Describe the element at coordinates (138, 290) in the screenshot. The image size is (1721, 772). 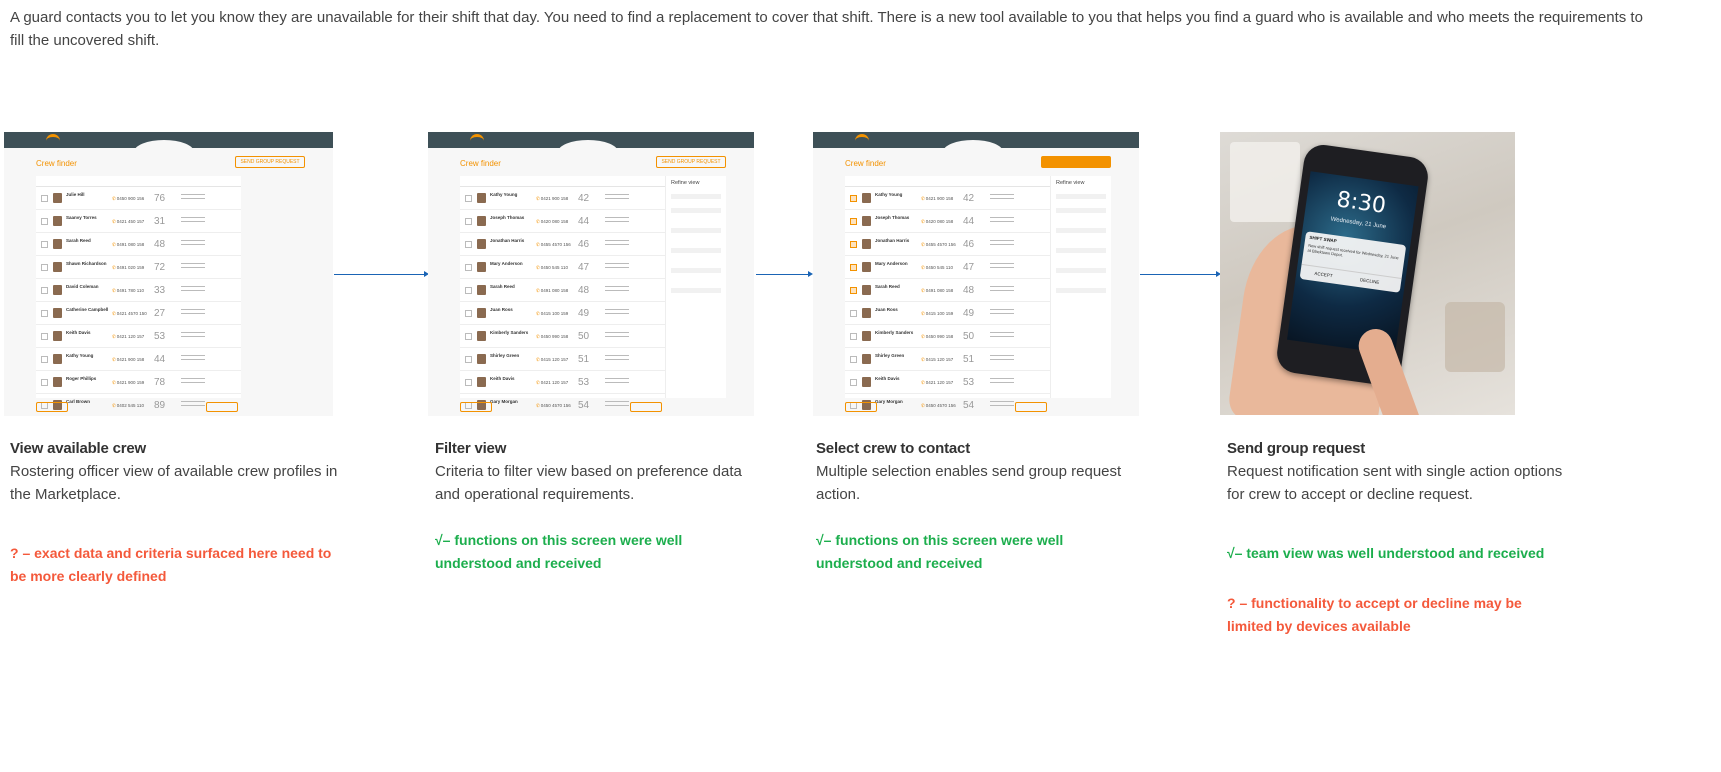
I see `table-row: David Coleman 0491 780 110 33` at that location.